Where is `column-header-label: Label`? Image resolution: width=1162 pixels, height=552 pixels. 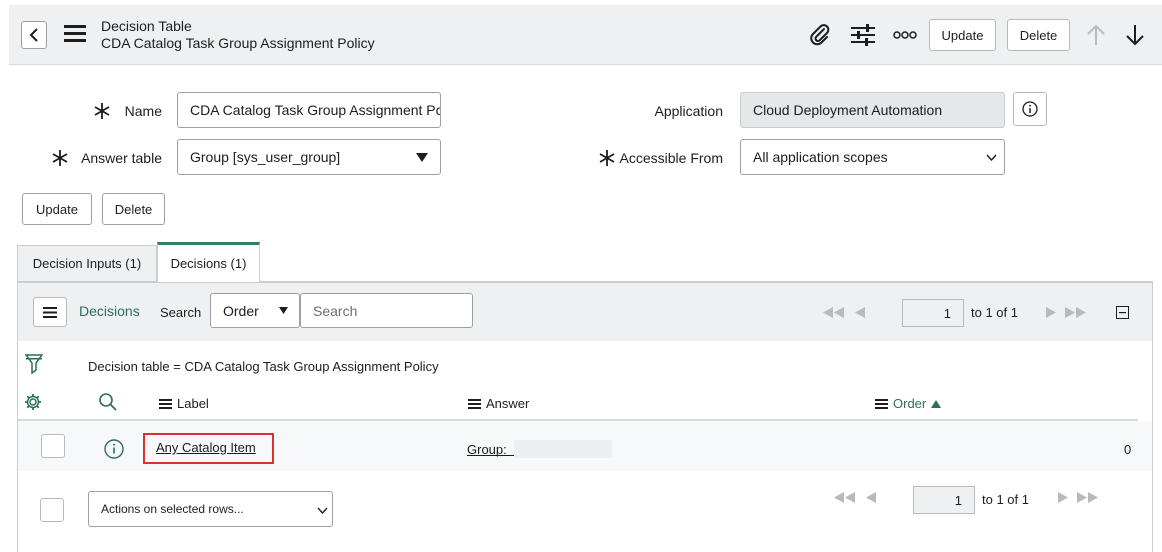
column-header-label: Label is located at coordinates (184, 403).